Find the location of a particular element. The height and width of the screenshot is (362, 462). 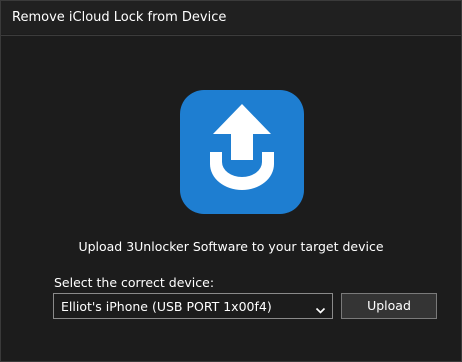

device-select-dropdown: Elliot's iPhone (USB PORT 1x00f4) is located at coordinates (193, 306).